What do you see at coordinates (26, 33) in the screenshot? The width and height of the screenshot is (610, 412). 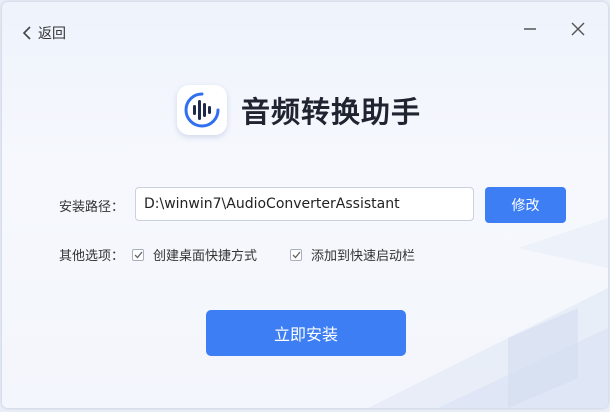 I see `chevron-left-icon` at bounding box center [26, 33].